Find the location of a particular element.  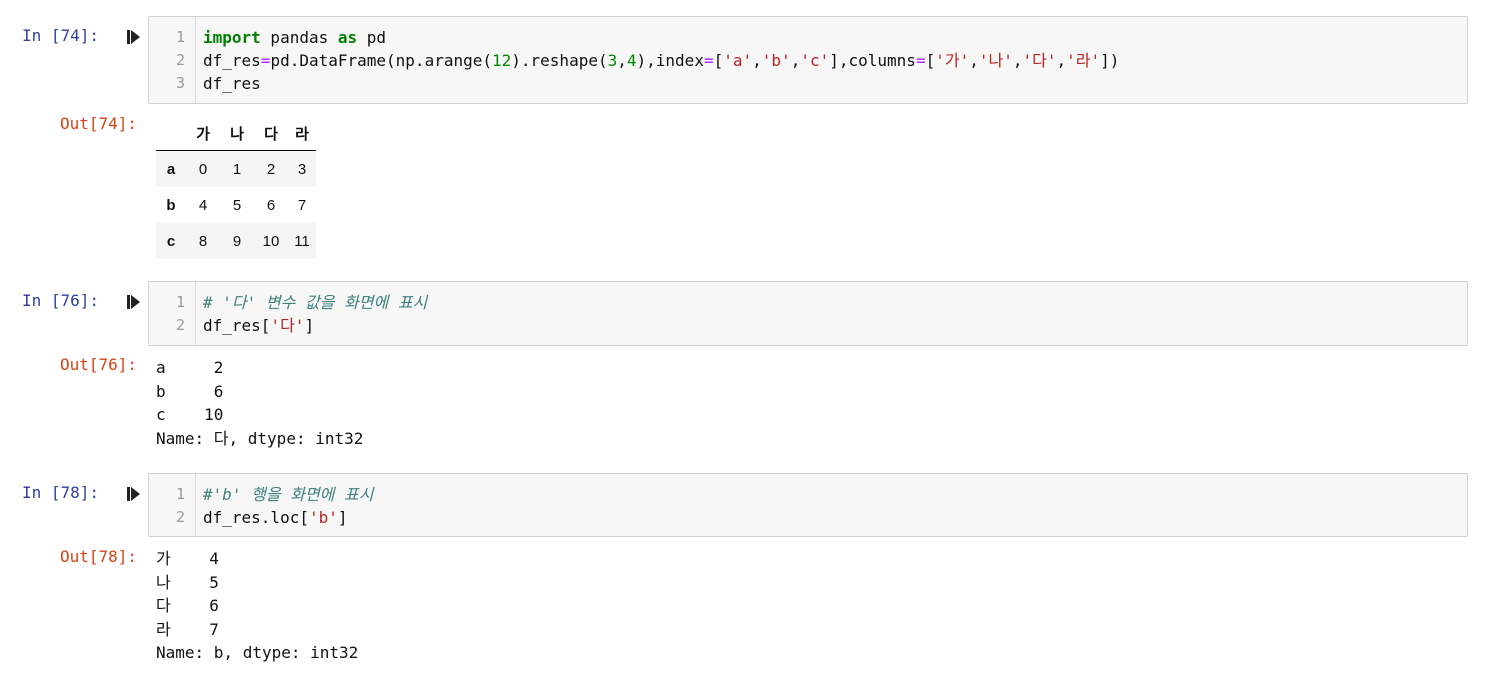

code-comment: #'b' 행을 화면에 표시 is located at coordinates (288, 494).